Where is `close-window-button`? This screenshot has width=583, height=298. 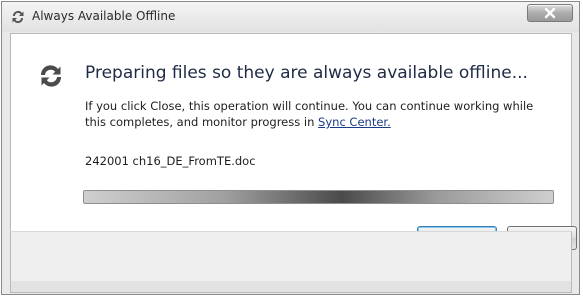
close-window-button is located at coordinates (550, 13).